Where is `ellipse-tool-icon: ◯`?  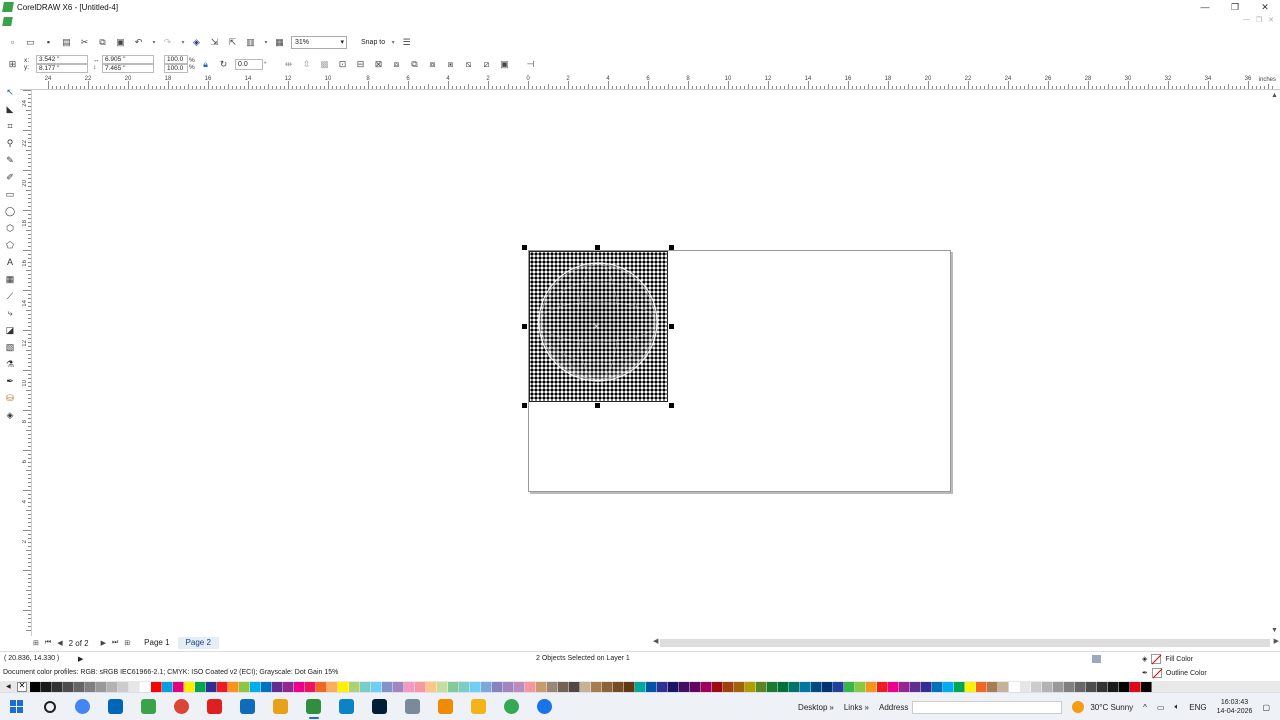 ellipse-tool-icon: ◯ is located at coordinates (10, 212).